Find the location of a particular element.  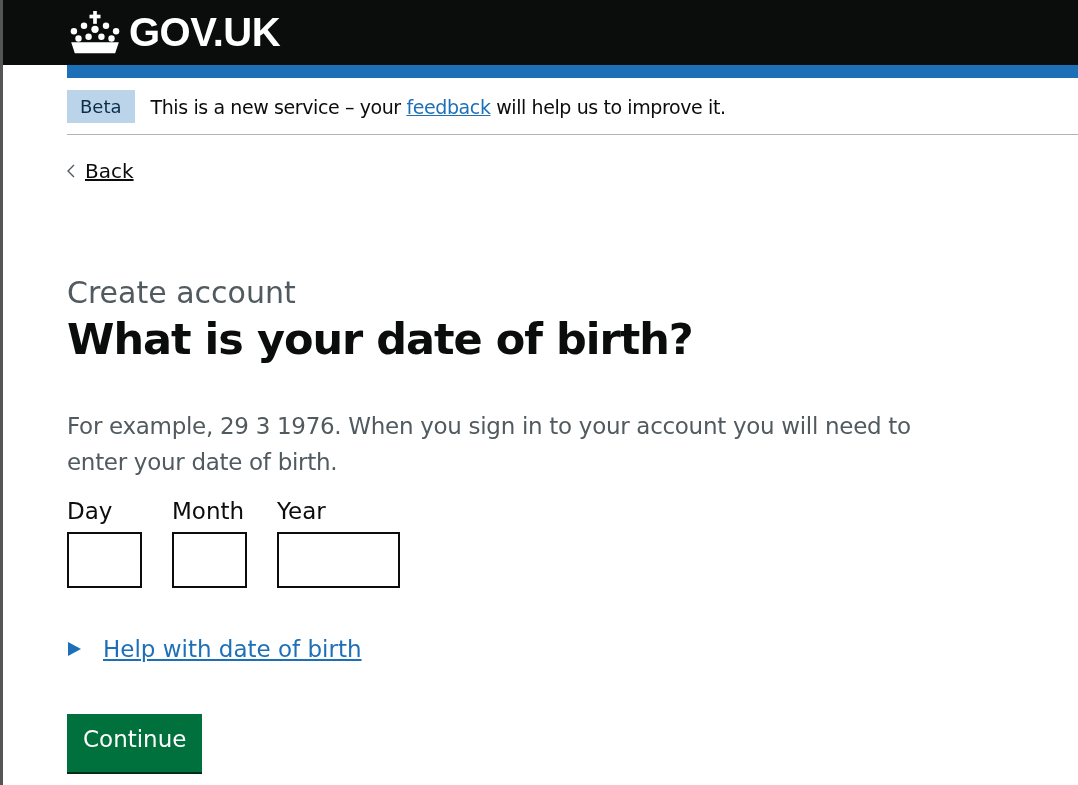

feedback-link: feedback is located at coordinates (448, 106).